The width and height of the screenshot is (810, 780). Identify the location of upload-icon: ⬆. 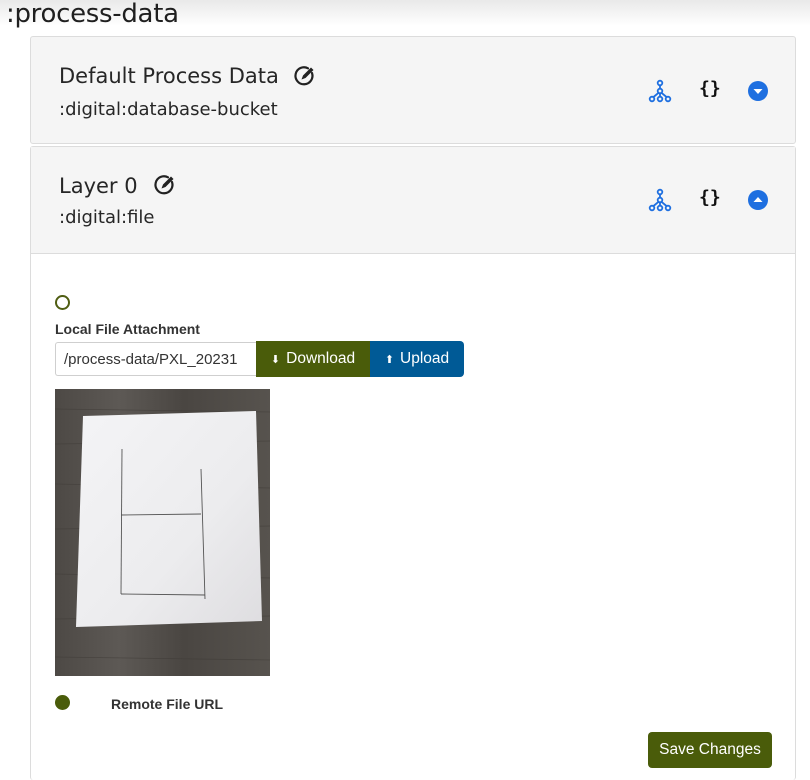
(389, 359).